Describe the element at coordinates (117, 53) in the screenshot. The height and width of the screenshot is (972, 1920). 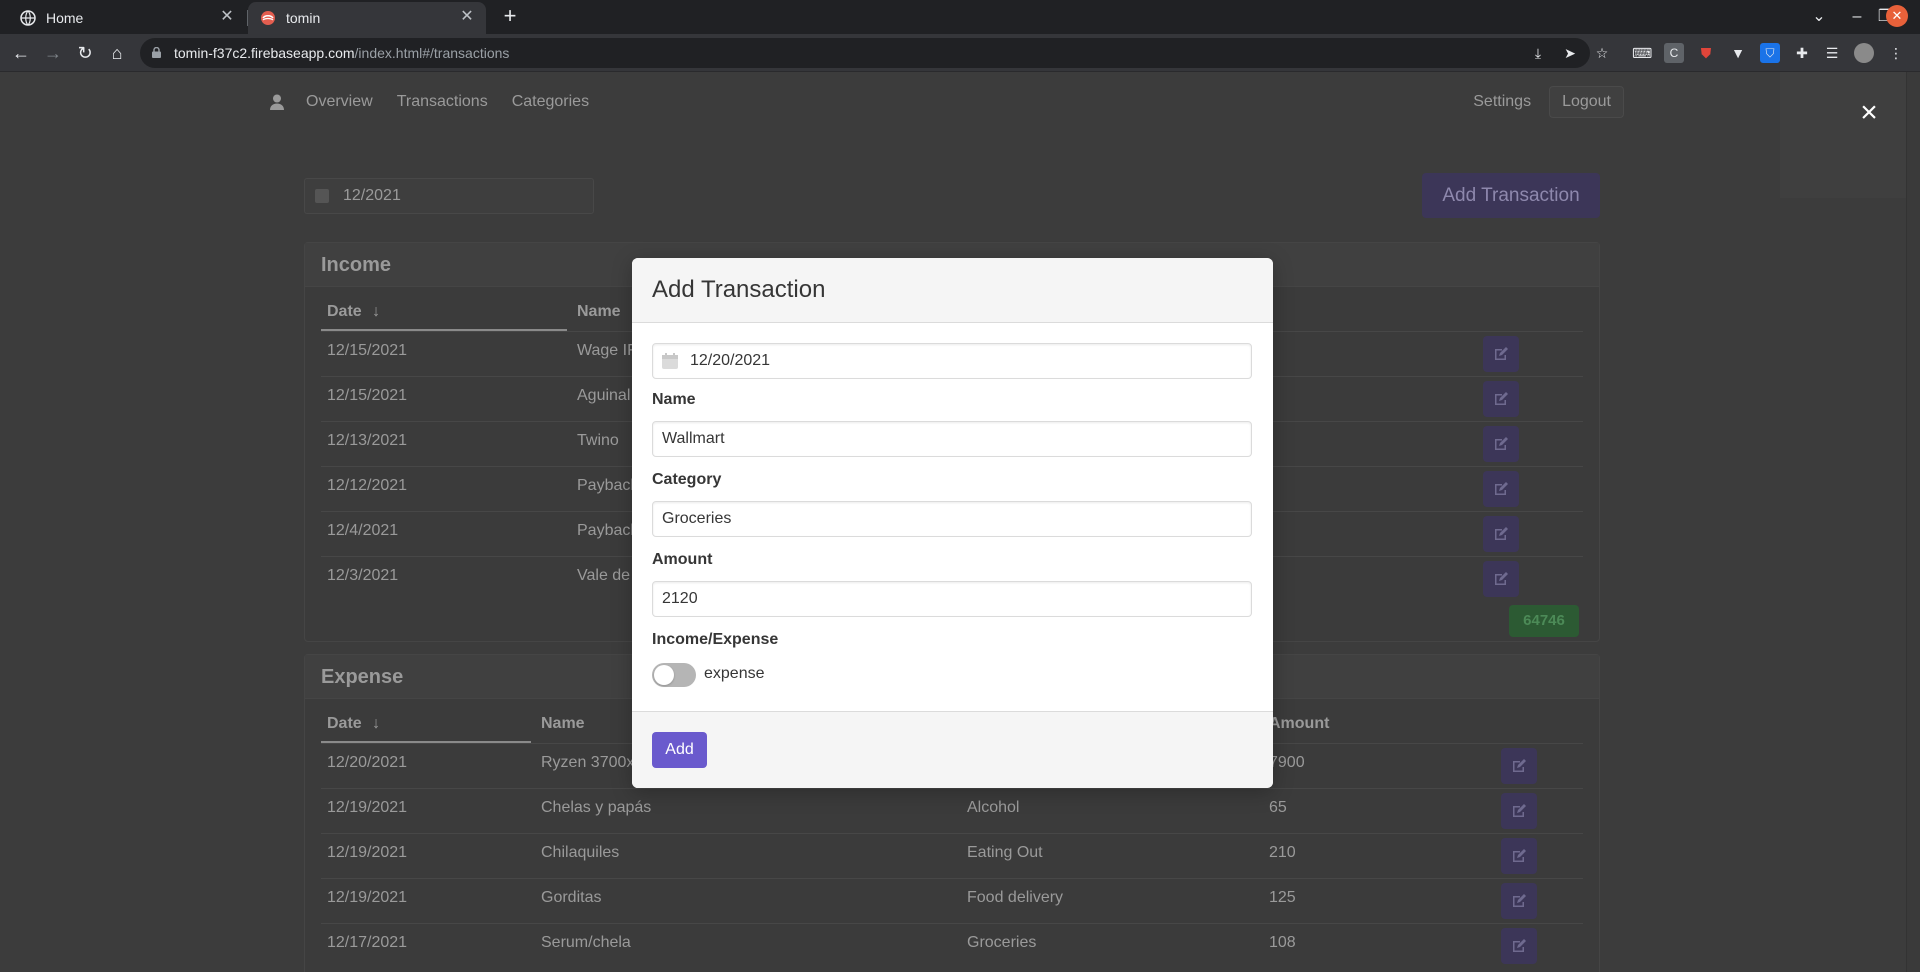
I see `home-icon: ⌂` at that location.